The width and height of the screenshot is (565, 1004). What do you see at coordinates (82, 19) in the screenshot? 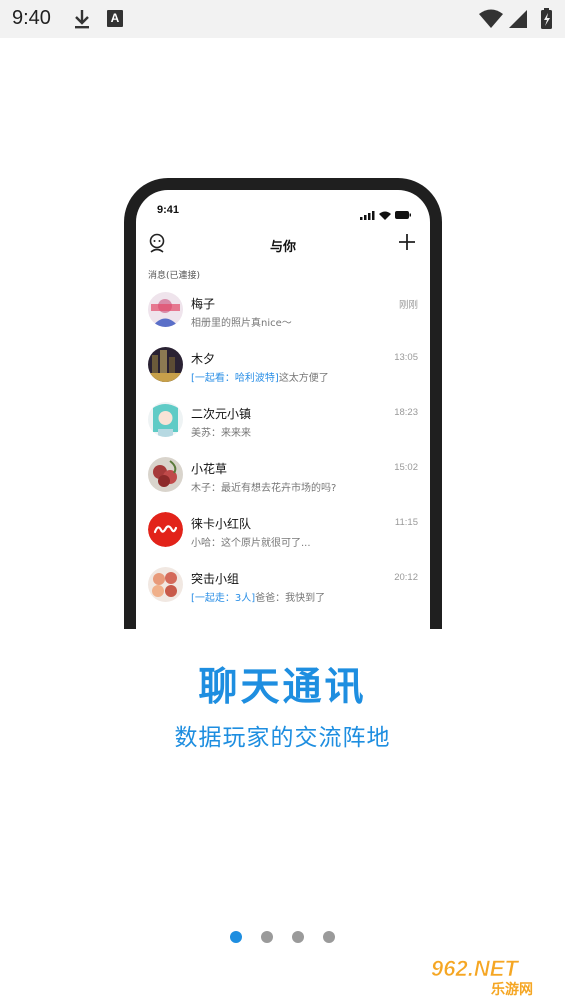
I see `download-icon` at bounding box center [82, 19].